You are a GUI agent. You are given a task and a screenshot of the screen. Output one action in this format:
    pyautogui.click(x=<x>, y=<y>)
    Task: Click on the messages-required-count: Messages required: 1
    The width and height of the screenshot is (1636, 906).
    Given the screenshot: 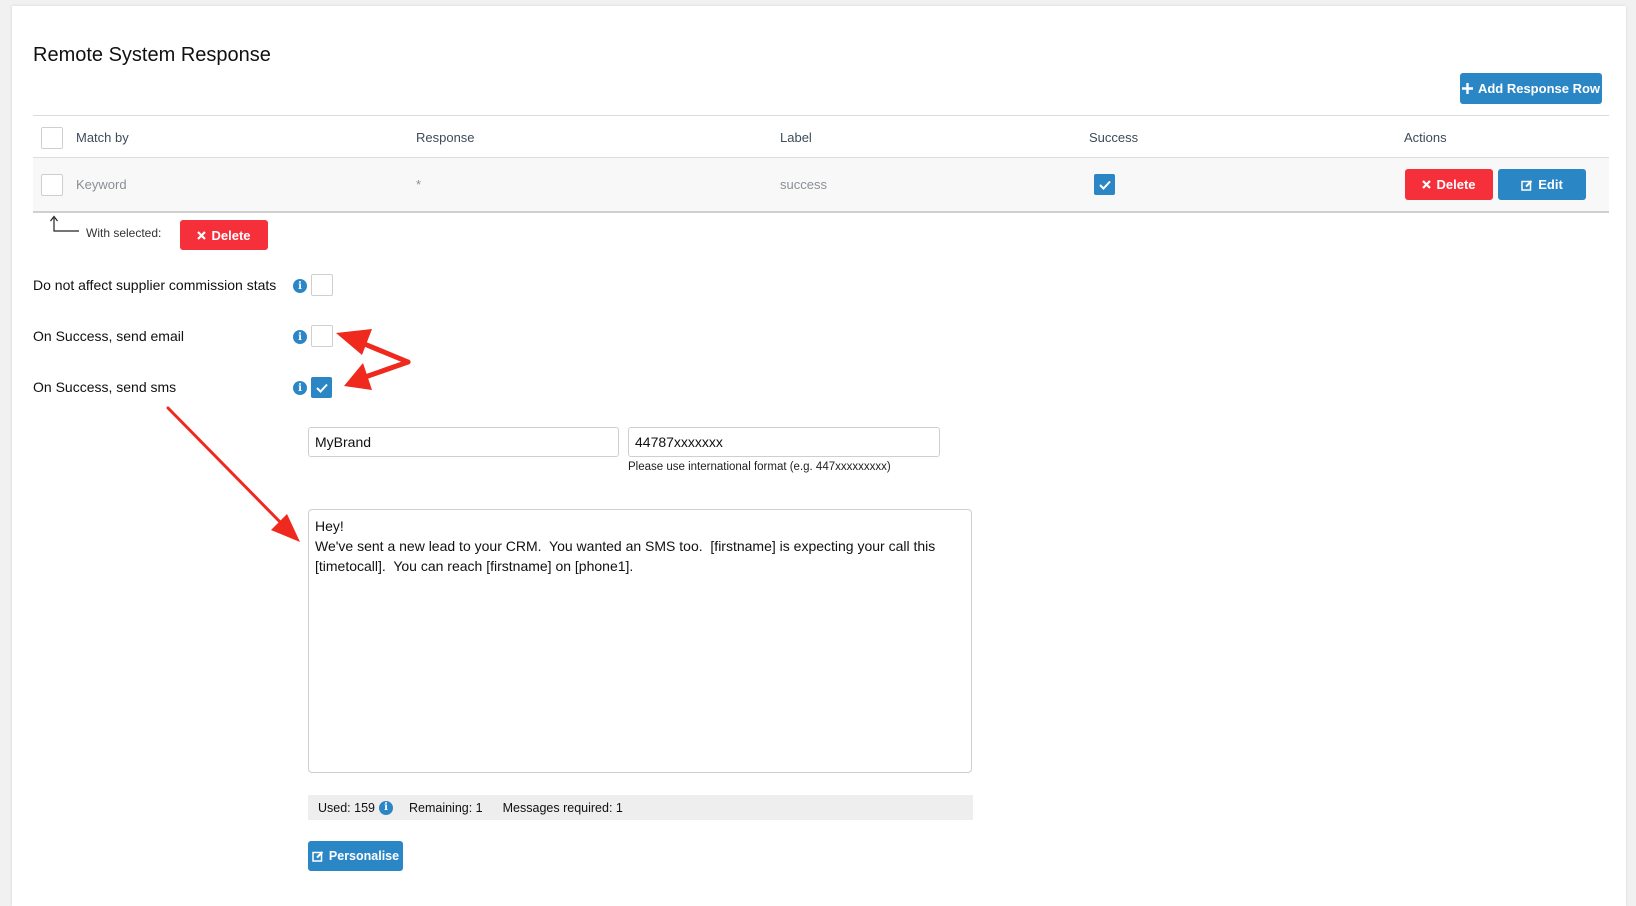 What is the action you would take?
    pyautogui.click(x=562, y=807)
    